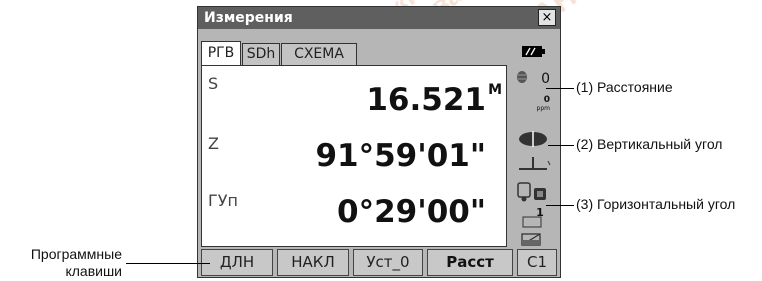 Image resolution: width=762 pixels, height=281 pixels. I want to click on battery-icon, so click(533, 51).